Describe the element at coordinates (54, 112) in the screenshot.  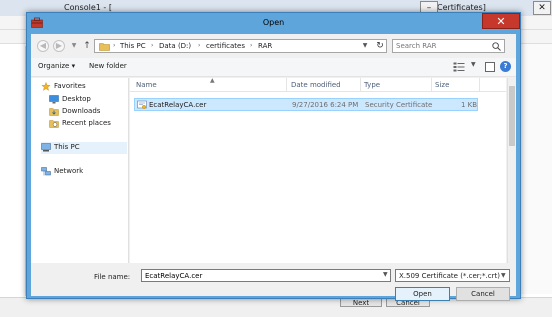
I see `downloads-icon` at that location.